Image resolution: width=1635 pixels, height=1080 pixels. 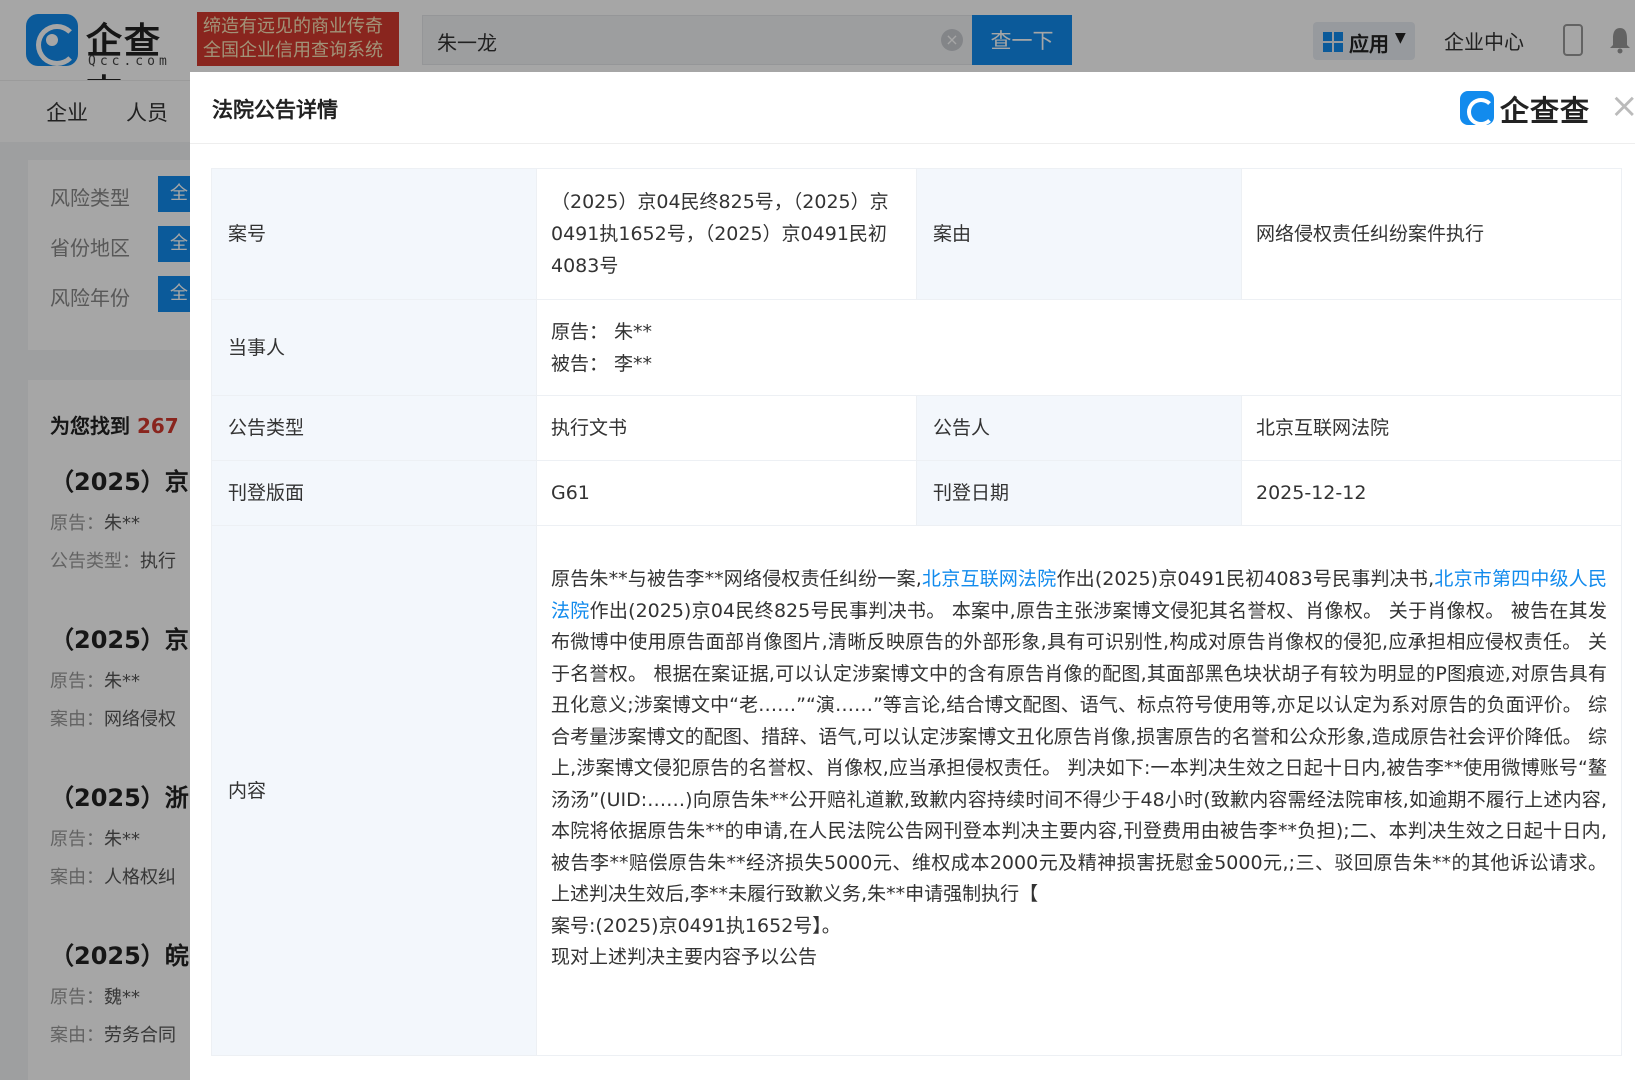 I want to click on cause-value: 网络侵权责任纠纷案件执行, so click(x=1431, y=234).